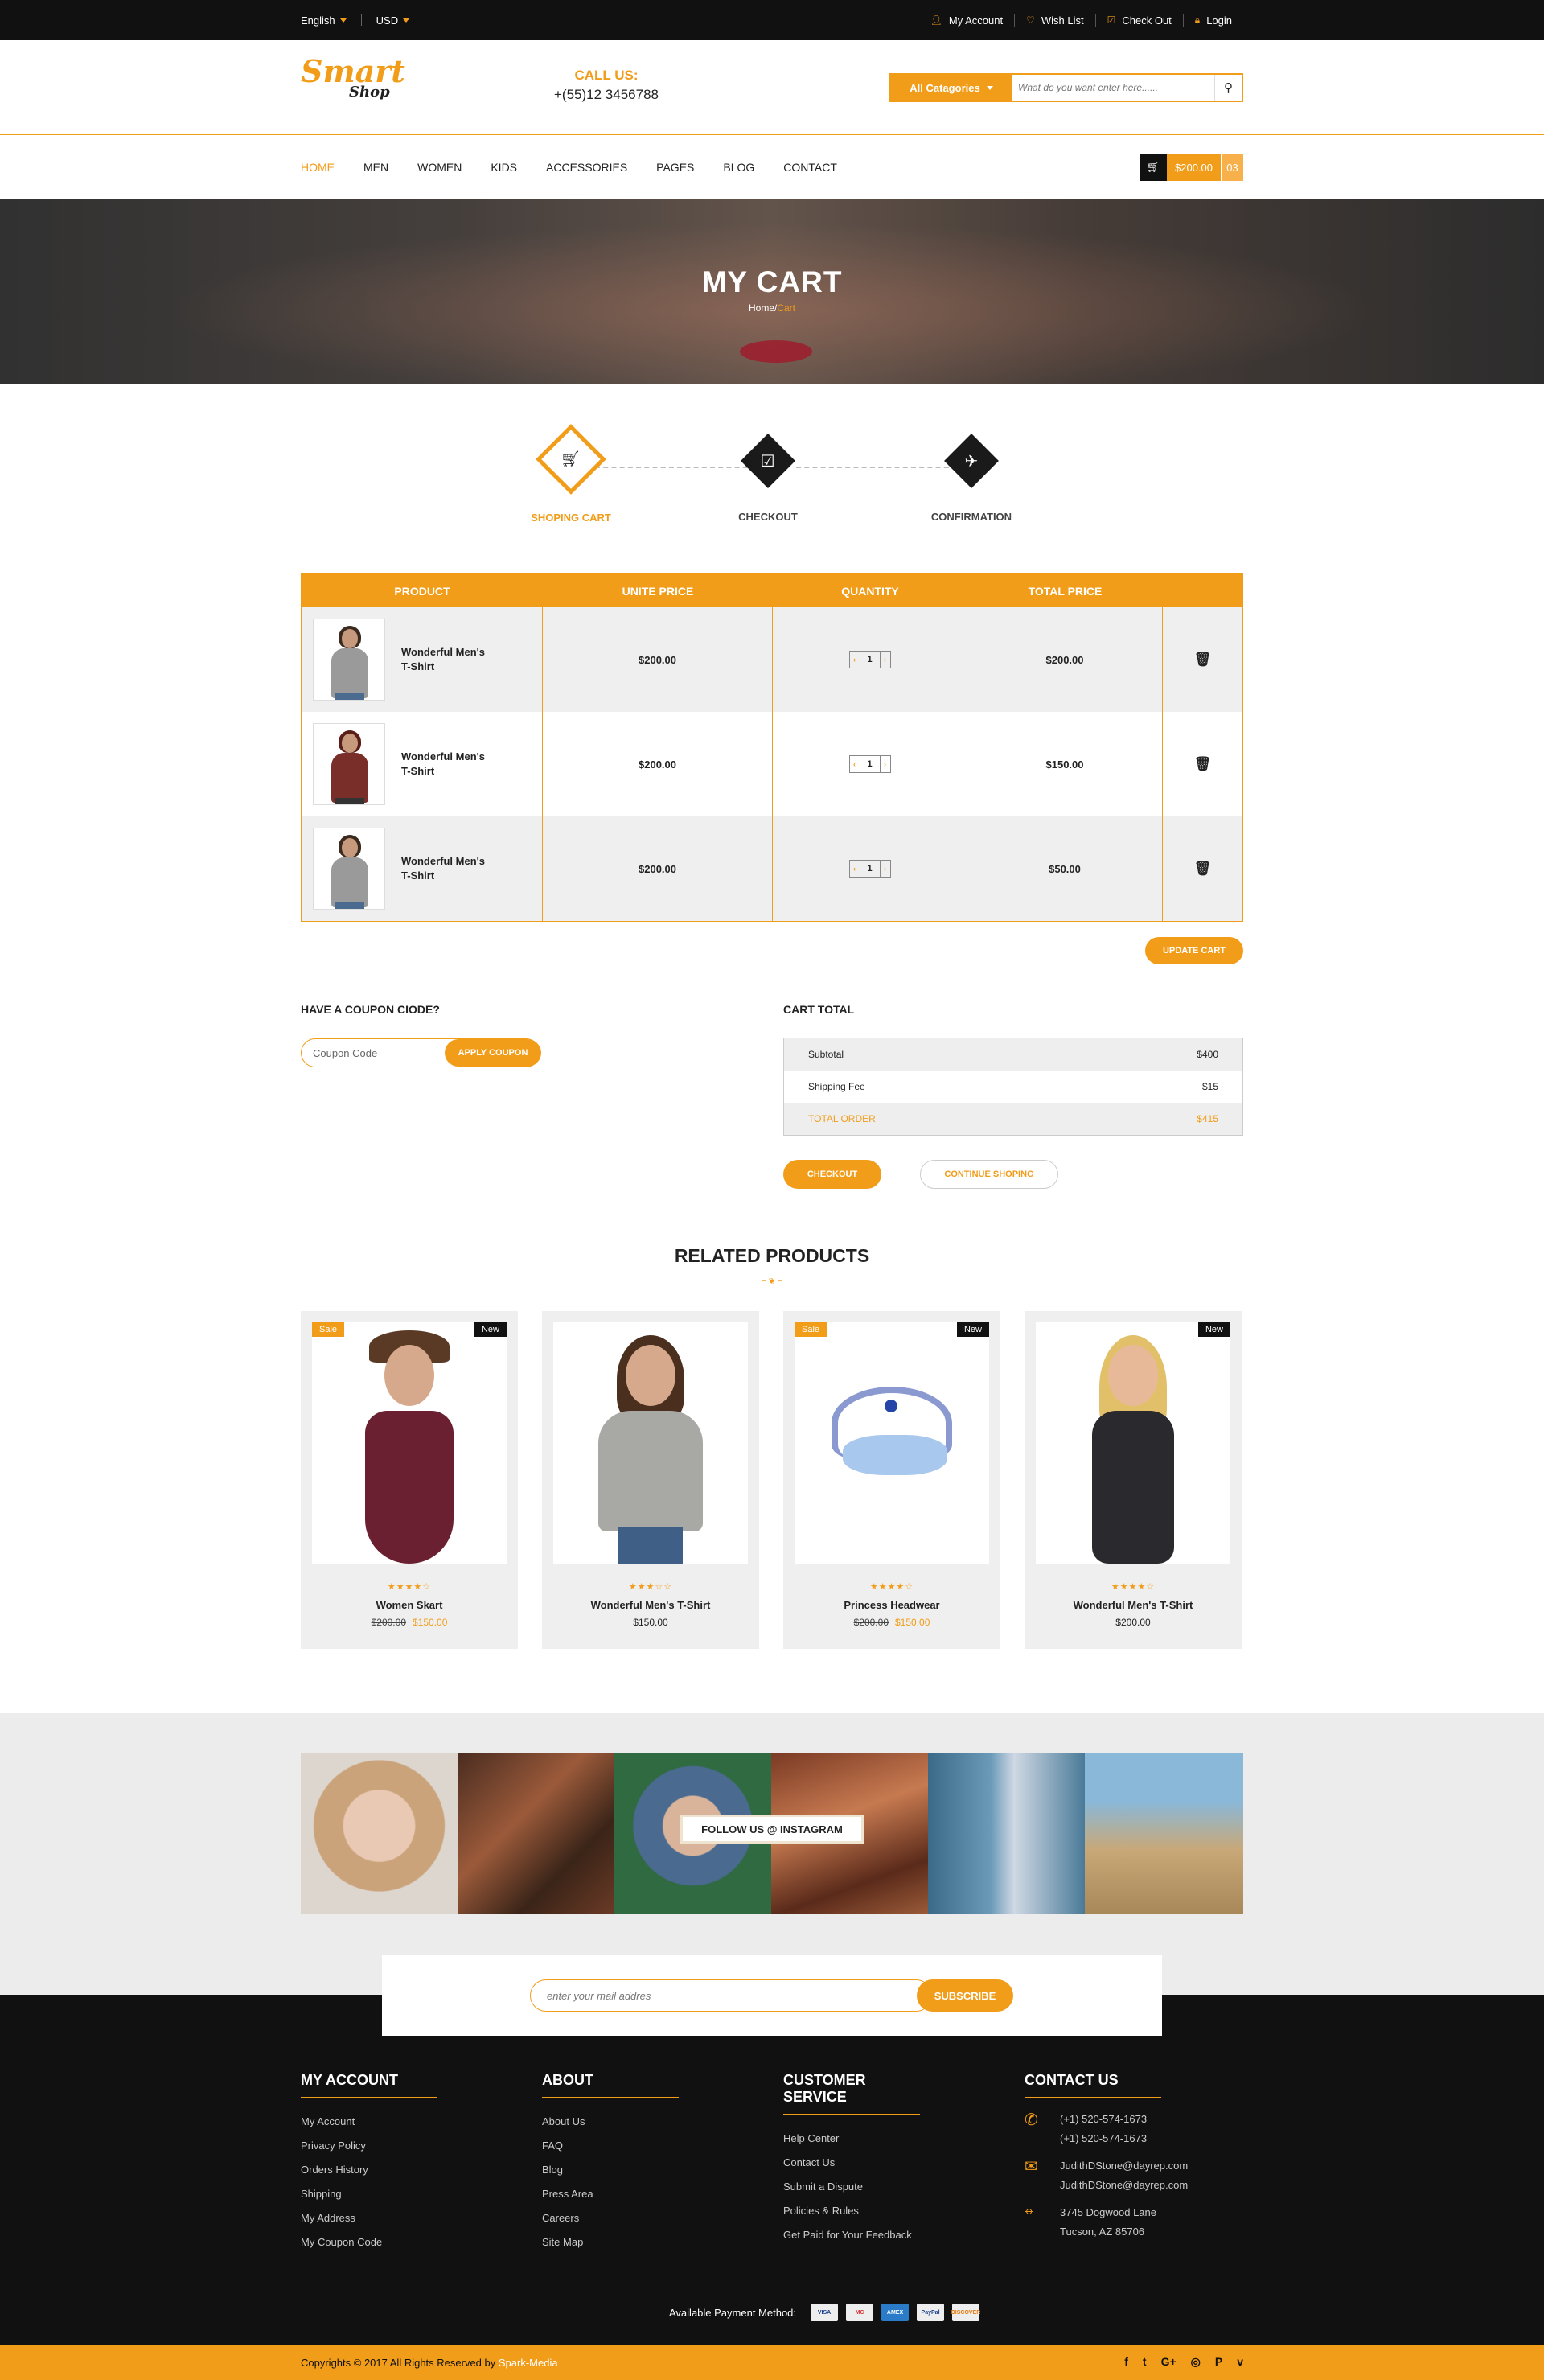 The width and height of the screenshot is (1544, 2380). I want to click on product-price: $200.00 $150.00, so click(410, 1622).